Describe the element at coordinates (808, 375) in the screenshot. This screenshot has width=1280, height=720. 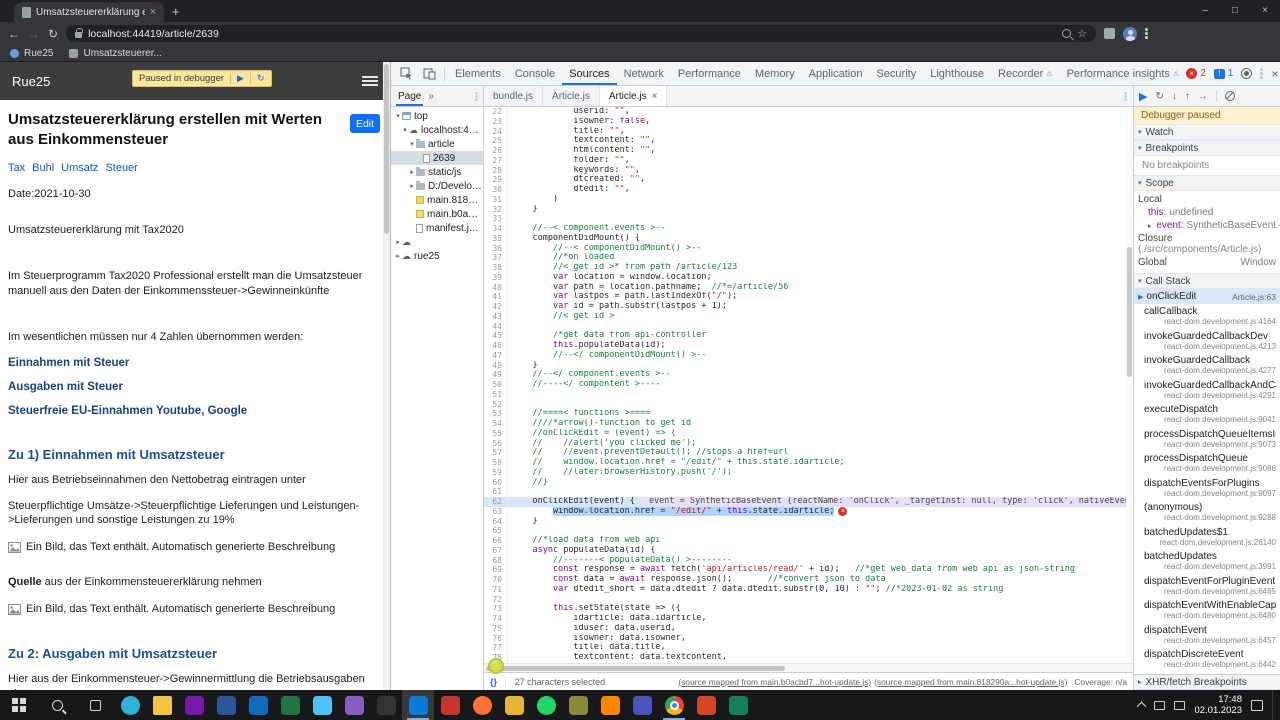
I see `code-line: 49 //--</ component.events >--` at that location.